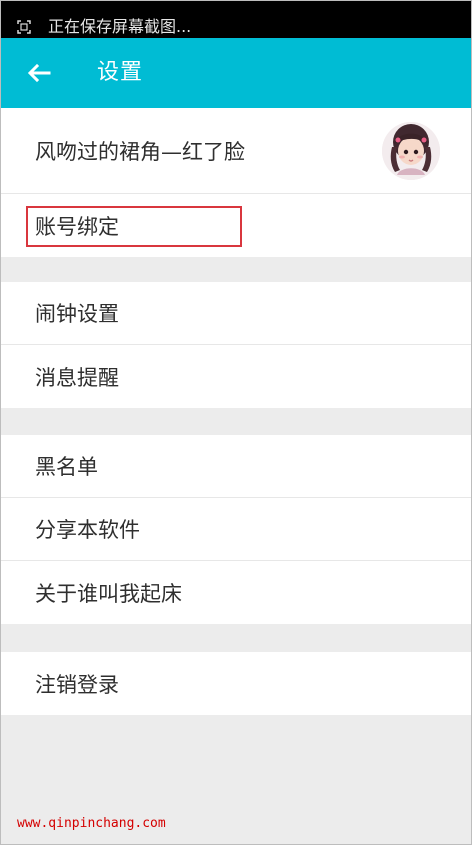 Image resolution: width=472 pixels, height=845 pixels. What do you see at coordinates (66, 467) in the screenshot?
I see `blacklist-label: 黑名单` at bounding box center [66, 467].